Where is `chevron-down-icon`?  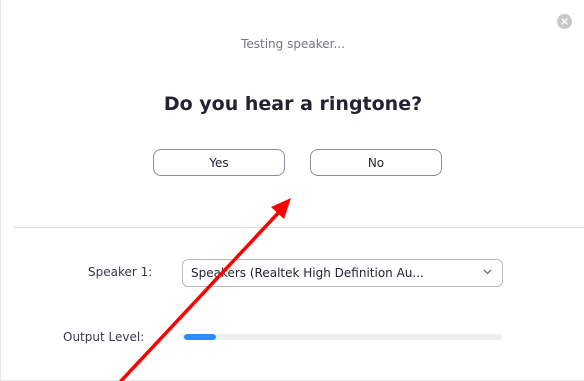 chevron-down-icon is located at coordinates (487, 272).